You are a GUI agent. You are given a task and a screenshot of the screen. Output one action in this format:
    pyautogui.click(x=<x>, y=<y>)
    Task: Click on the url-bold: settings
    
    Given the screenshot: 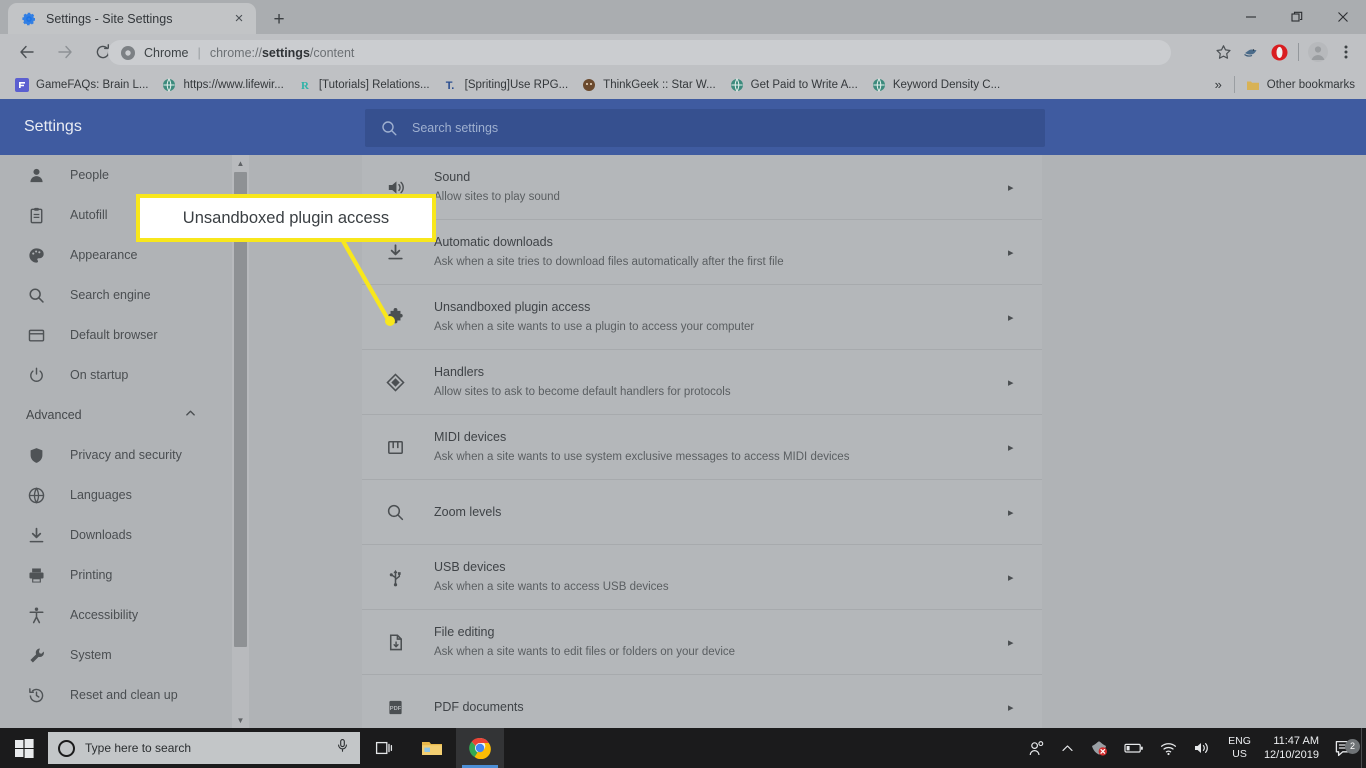 What is the action you would take?
    pyautogui.click(x=285, y=52)
    